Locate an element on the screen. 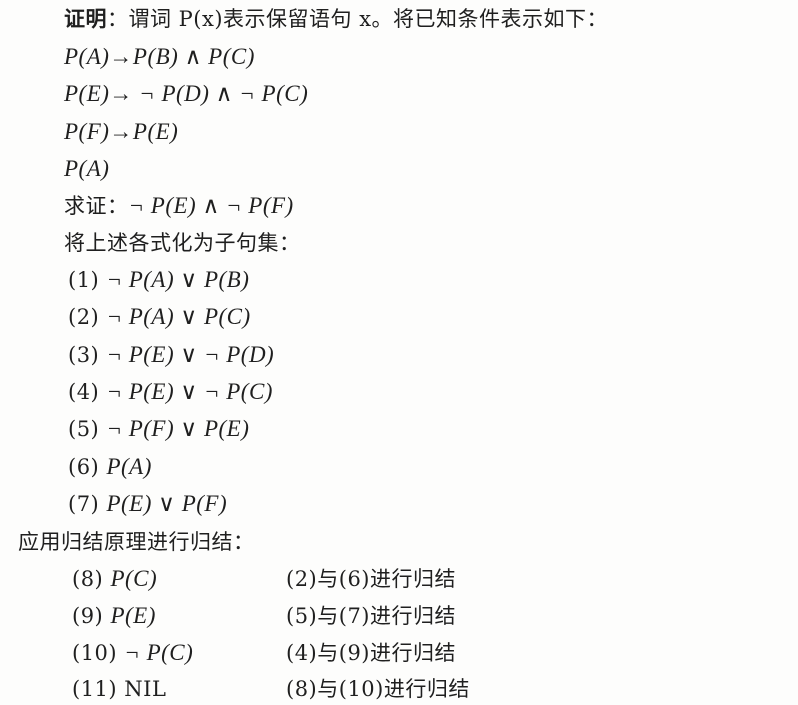 The image size is (798, 705). proof-label: 证明 is located at coordinates (85, 18).